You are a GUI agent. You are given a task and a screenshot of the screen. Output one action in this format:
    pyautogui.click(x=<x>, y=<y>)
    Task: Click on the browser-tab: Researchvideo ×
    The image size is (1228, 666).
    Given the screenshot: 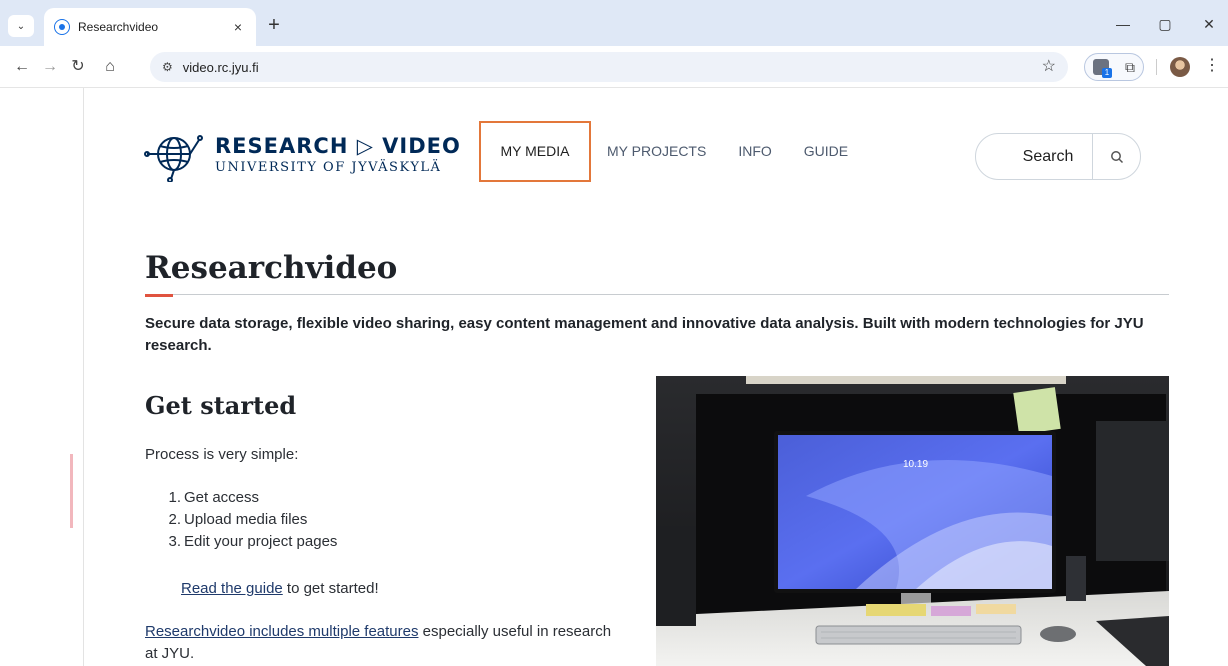 What is the action you would take?
    pyautogui.click(x=150, y=27)
    